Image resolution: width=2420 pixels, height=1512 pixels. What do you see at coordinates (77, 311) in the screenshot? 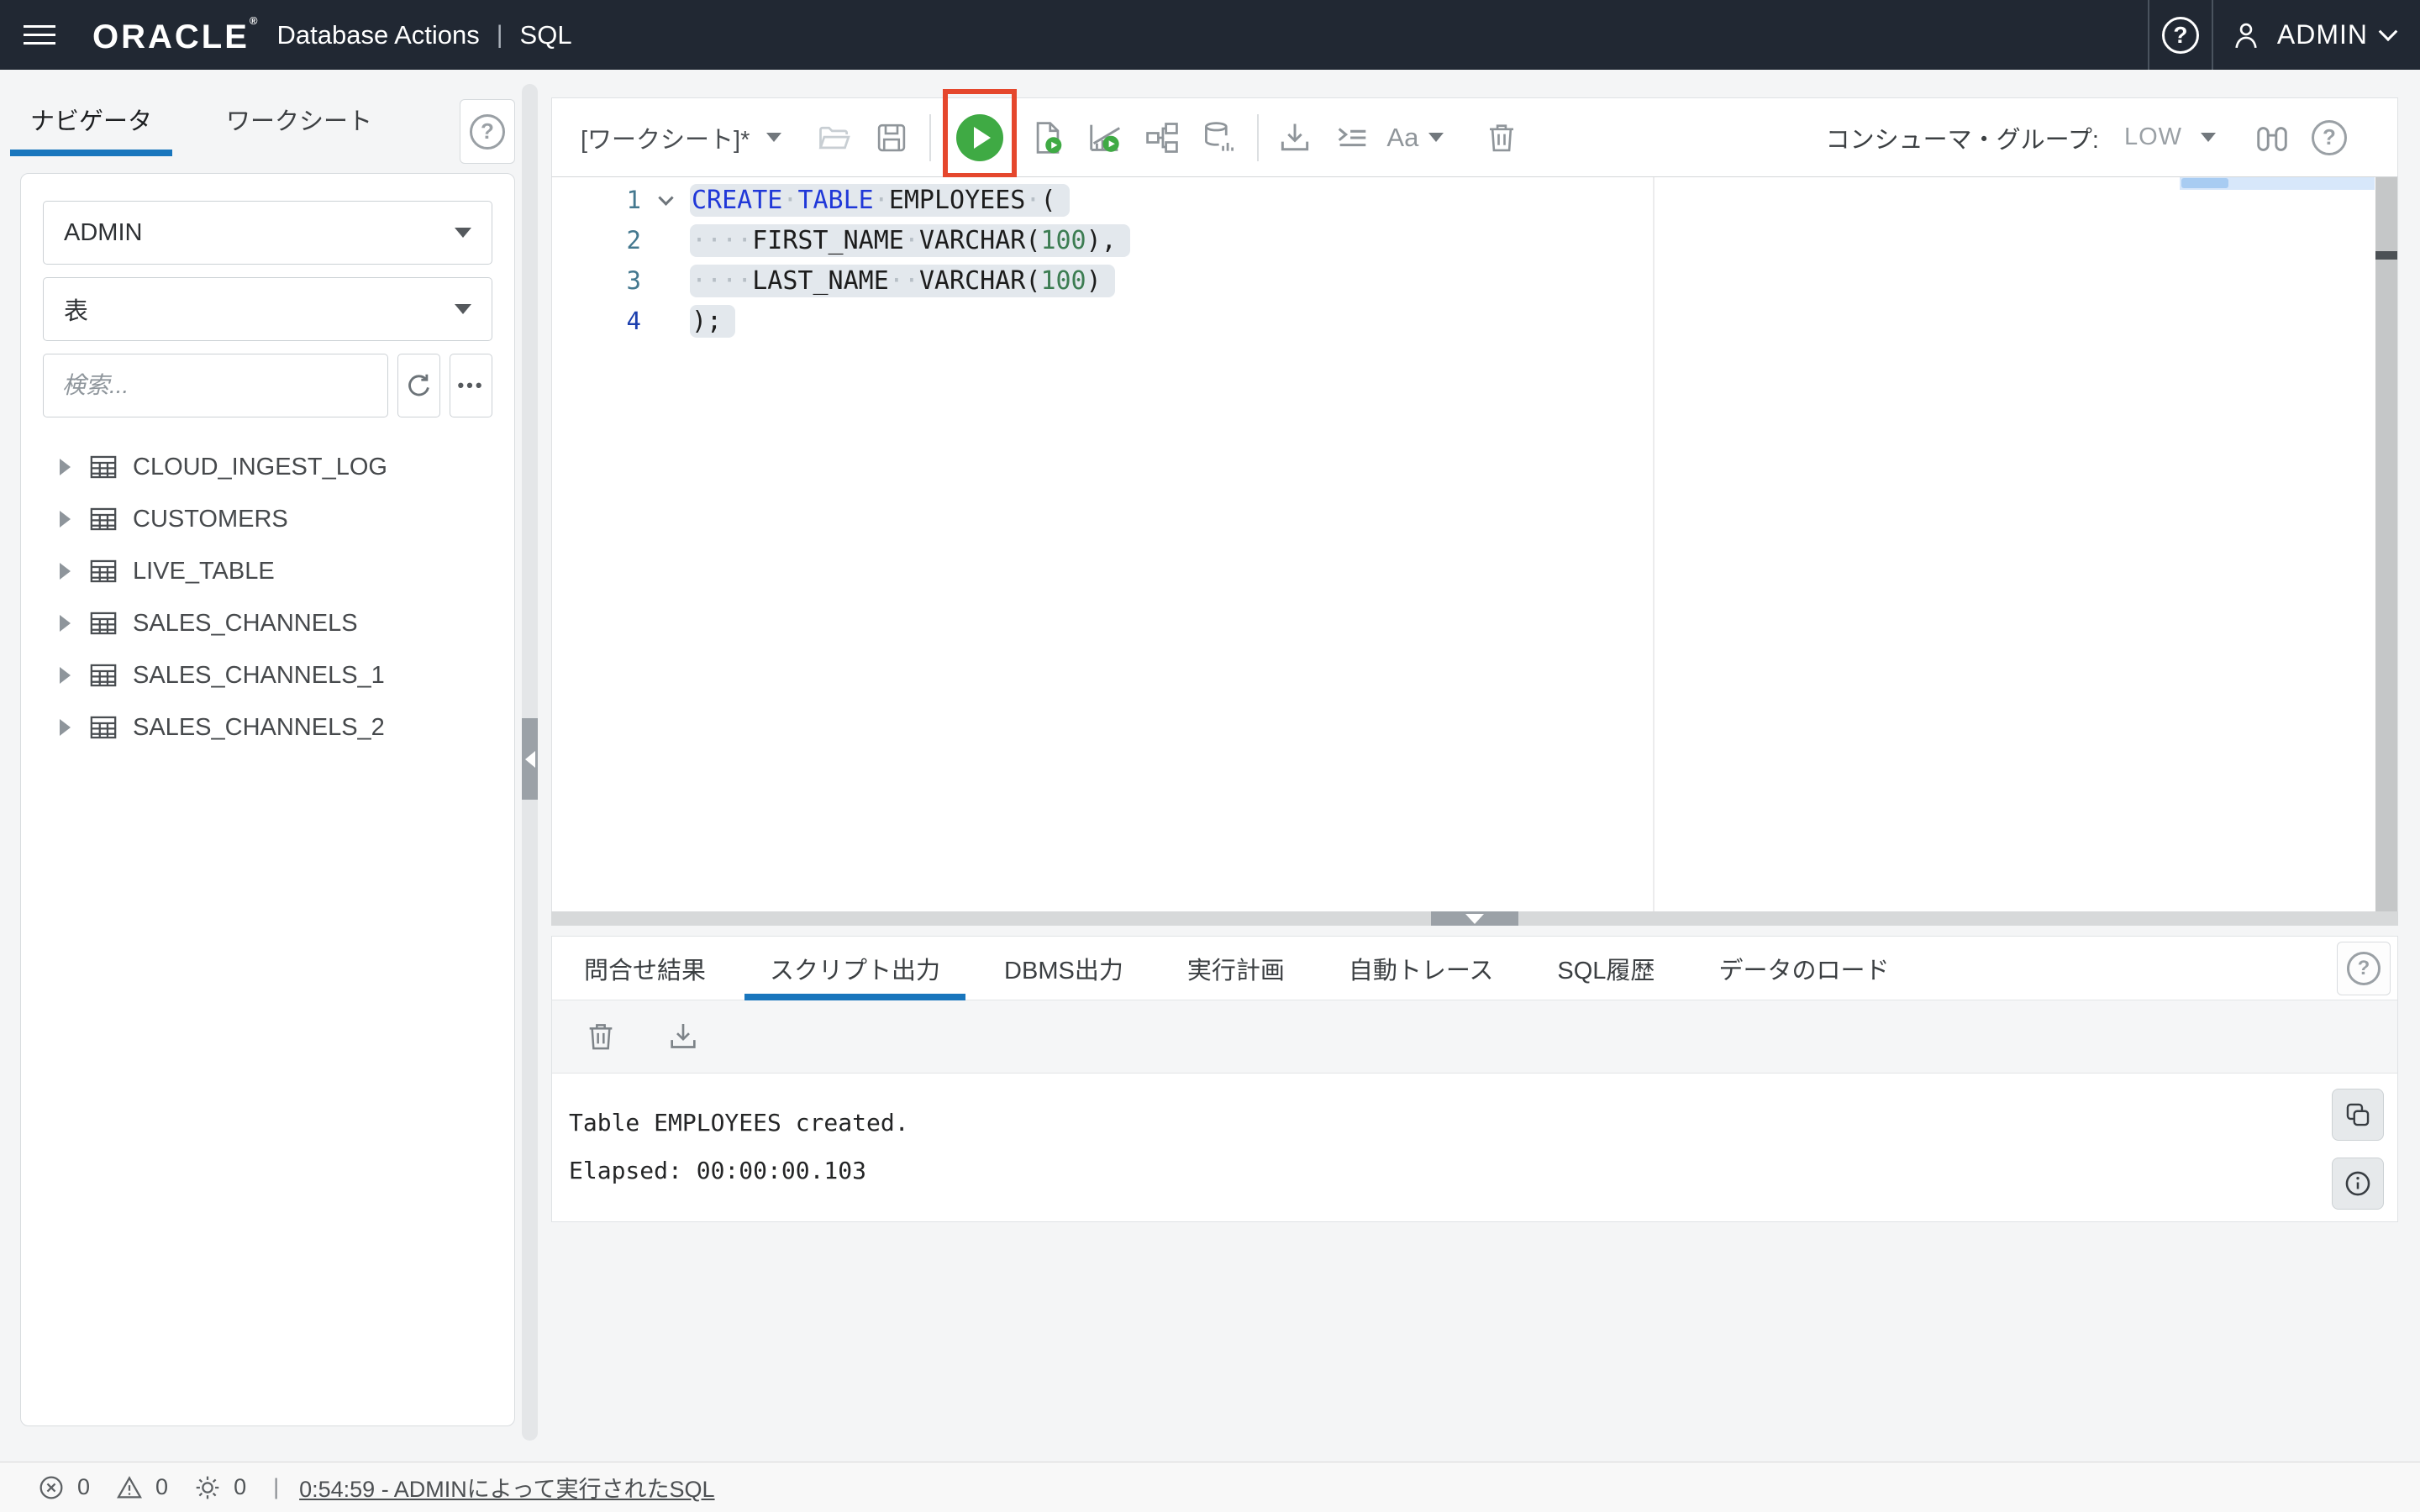
I see `object-type-value: 表` at bounding box center [77, 311].